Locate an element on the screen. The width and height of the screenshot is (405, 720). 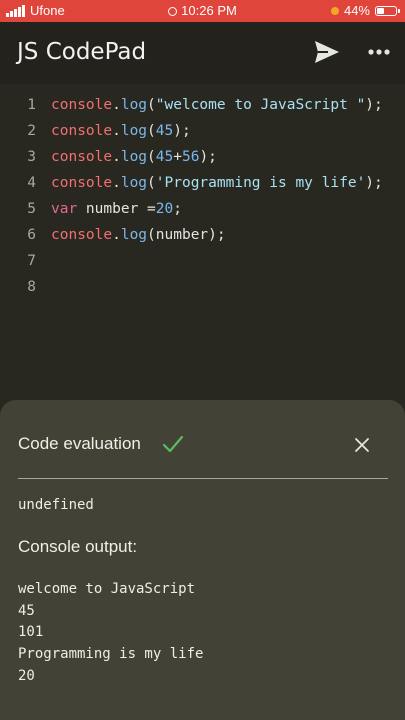
location-dot-icon is located at coordinates (334, 10).